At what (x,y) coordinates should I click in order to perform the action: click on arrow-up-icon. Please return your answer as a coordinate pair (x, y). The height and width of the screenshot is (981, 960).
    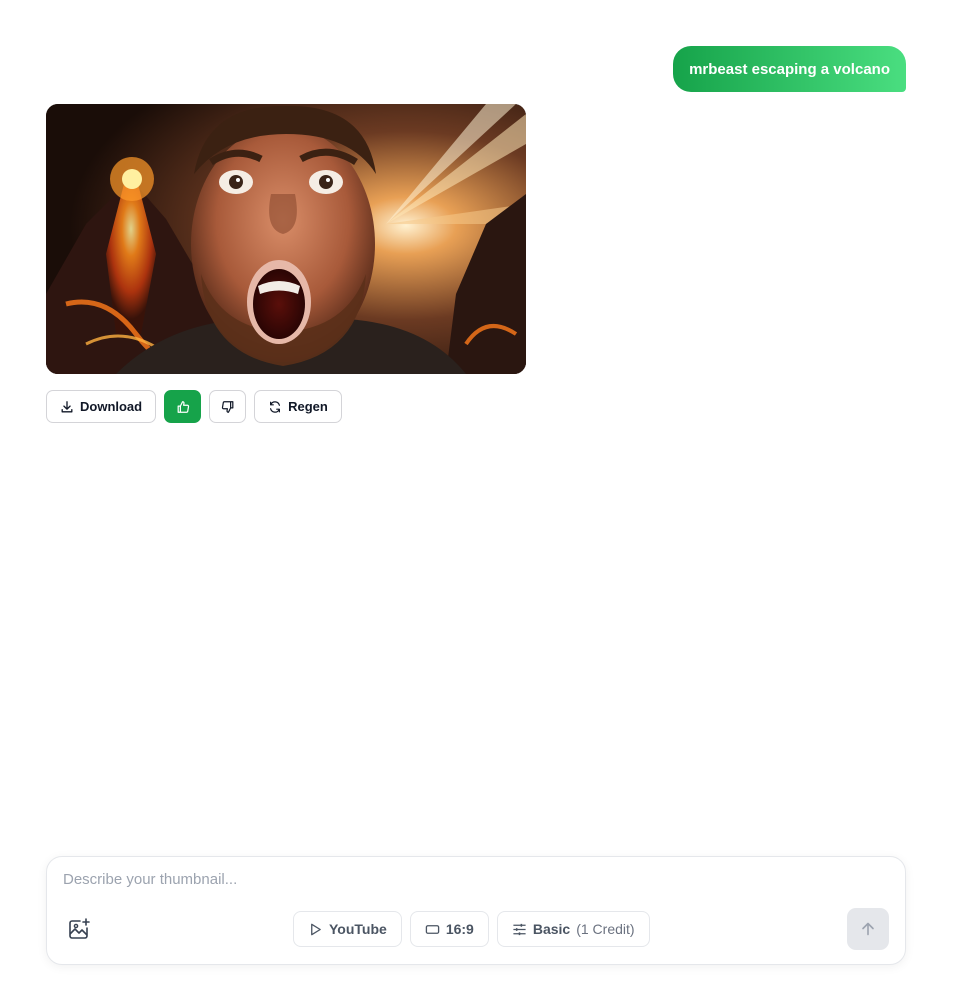
    Looking at the image, I should click on (868, 929).